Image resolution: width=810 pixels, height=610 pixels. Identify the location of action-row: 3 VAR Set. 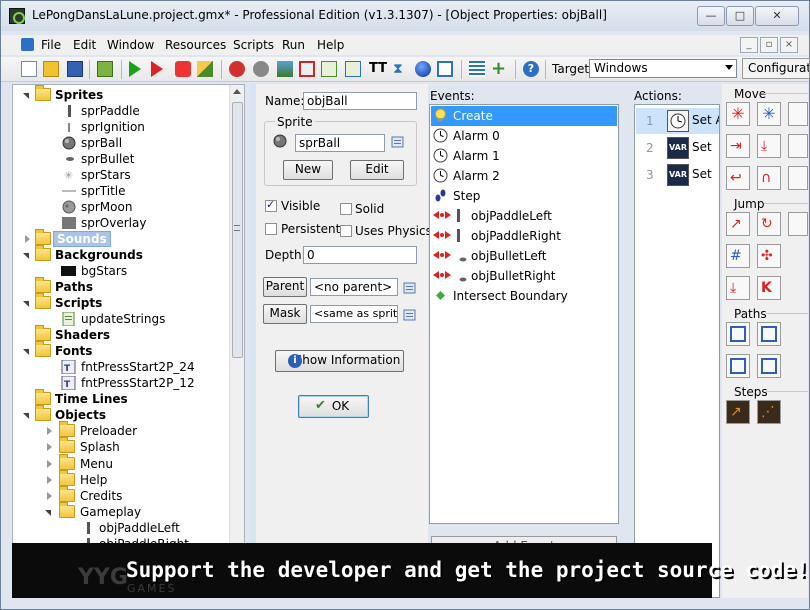
(677, 175).